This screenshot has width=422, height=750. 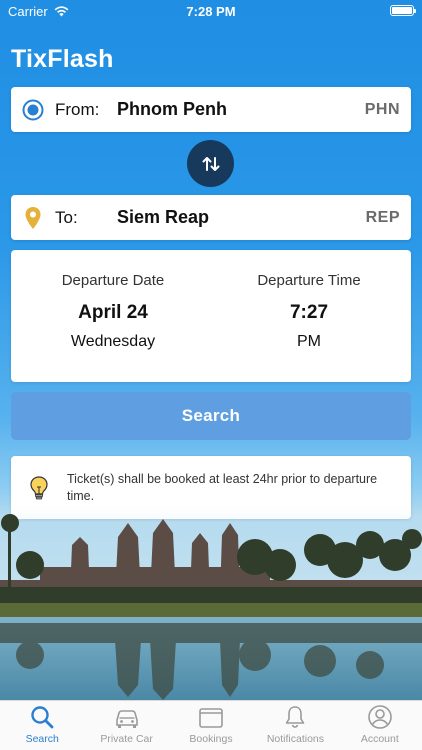 I want to click on from-location-field: From: Phnom Penh PHN, so click(x=211, y=109).